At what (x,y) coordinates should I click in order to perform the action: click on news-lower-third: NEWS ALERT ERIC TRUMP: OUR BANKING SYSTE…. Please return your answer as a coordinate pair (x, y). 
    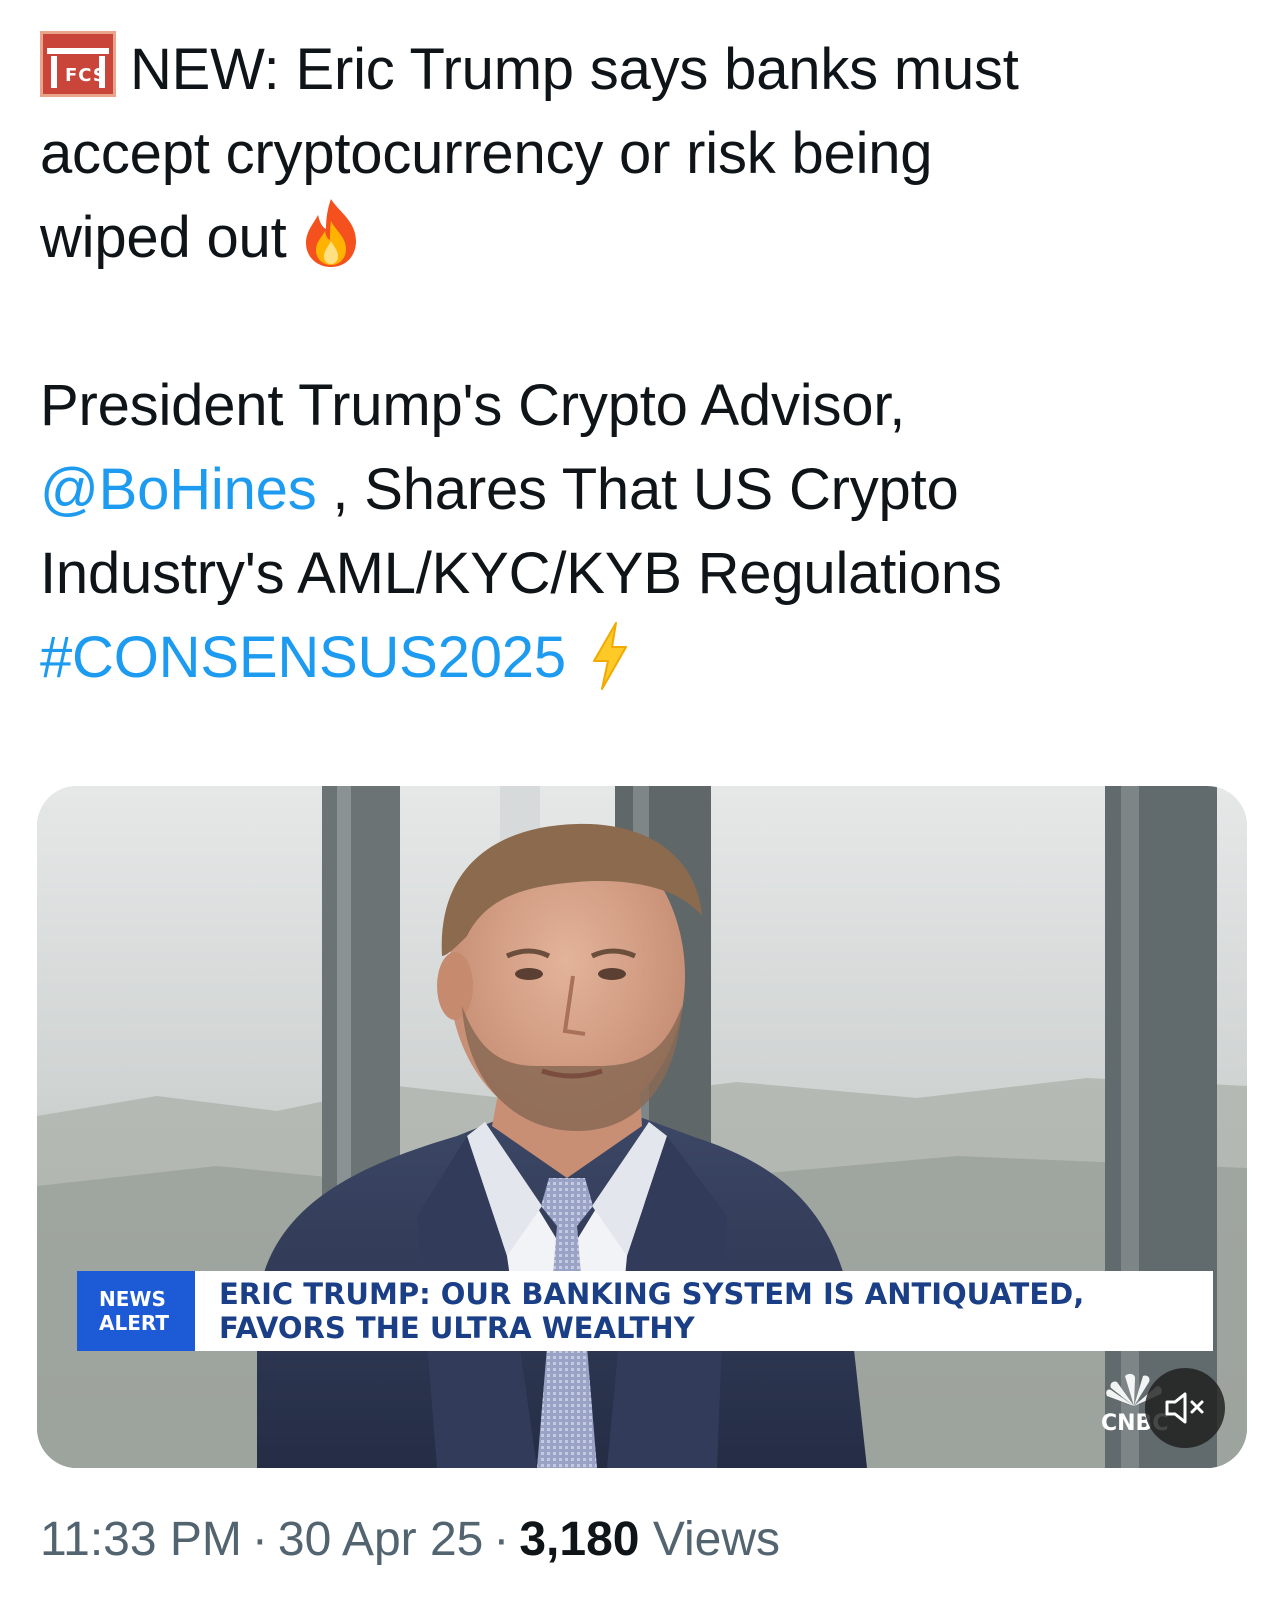
    Looking at the image, I should click on (645, 1311).